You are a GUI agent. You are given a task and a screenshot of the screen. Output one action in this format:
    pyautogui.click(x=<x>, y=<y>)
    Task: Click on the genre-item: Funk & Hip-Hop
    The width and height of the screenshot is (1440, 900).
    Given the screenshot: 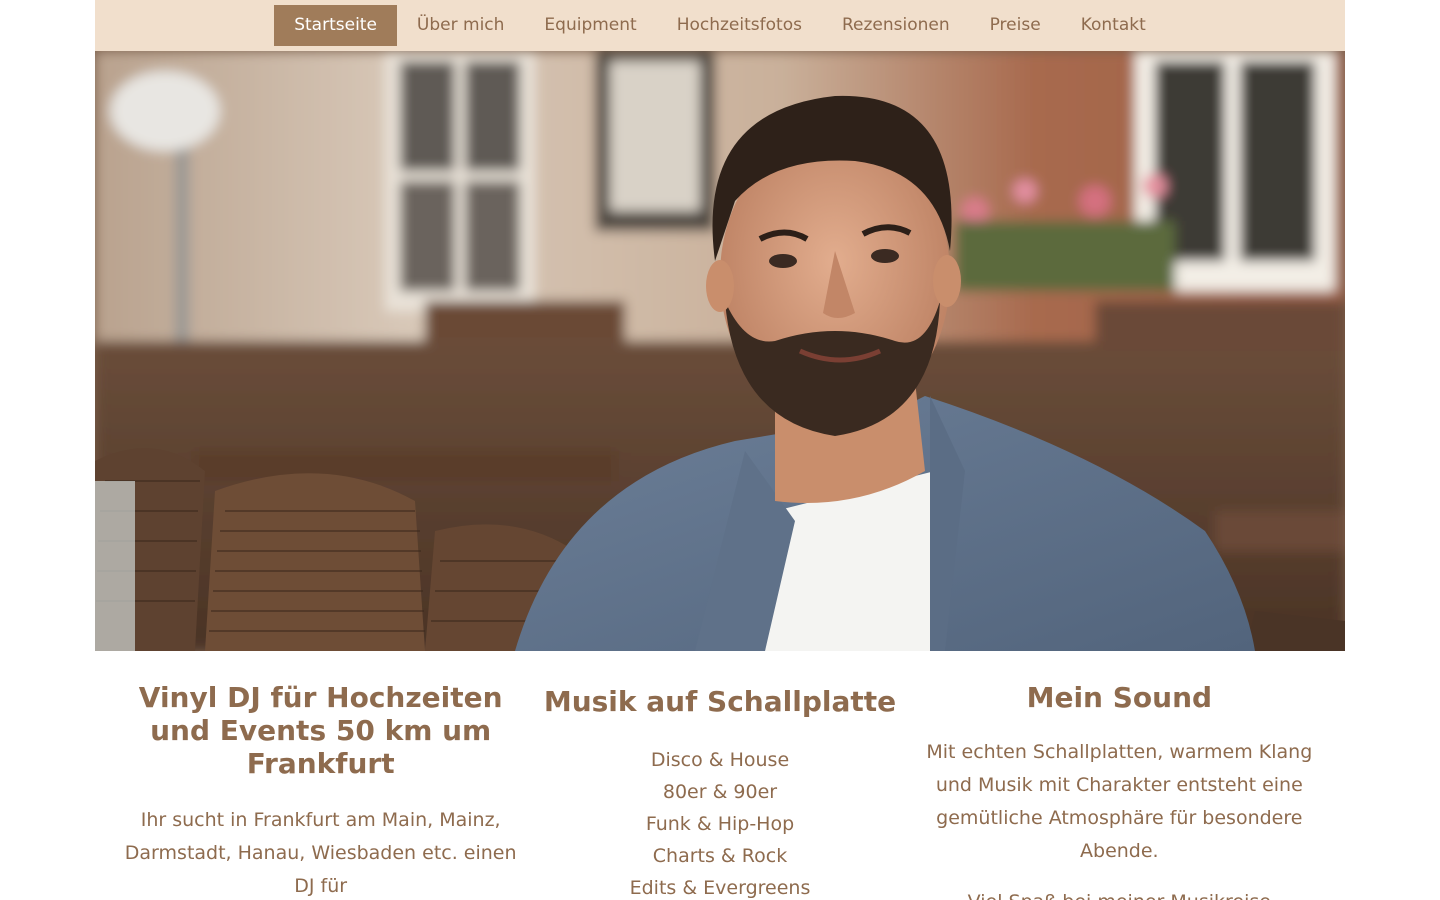 What is the action you would take?
    pyautogui.click(x=720, y=824)
    